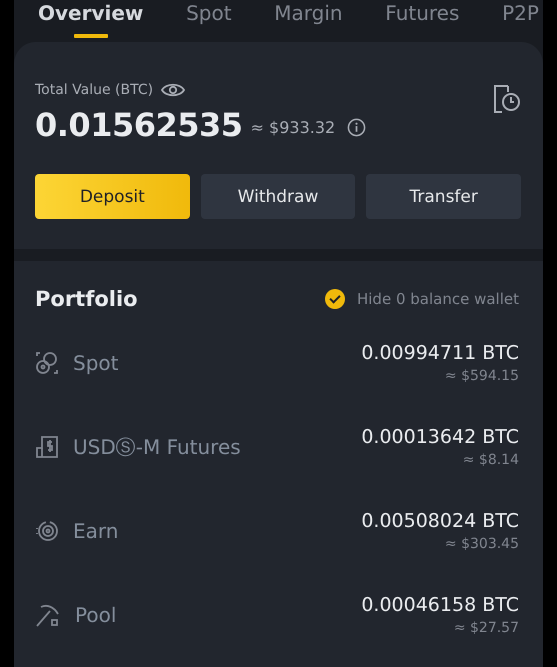  What do you see at coordinates (490, 460) in the screenshot?
I see `wallet-usd: ≈ $8.14` at bounding box center [490, 460].